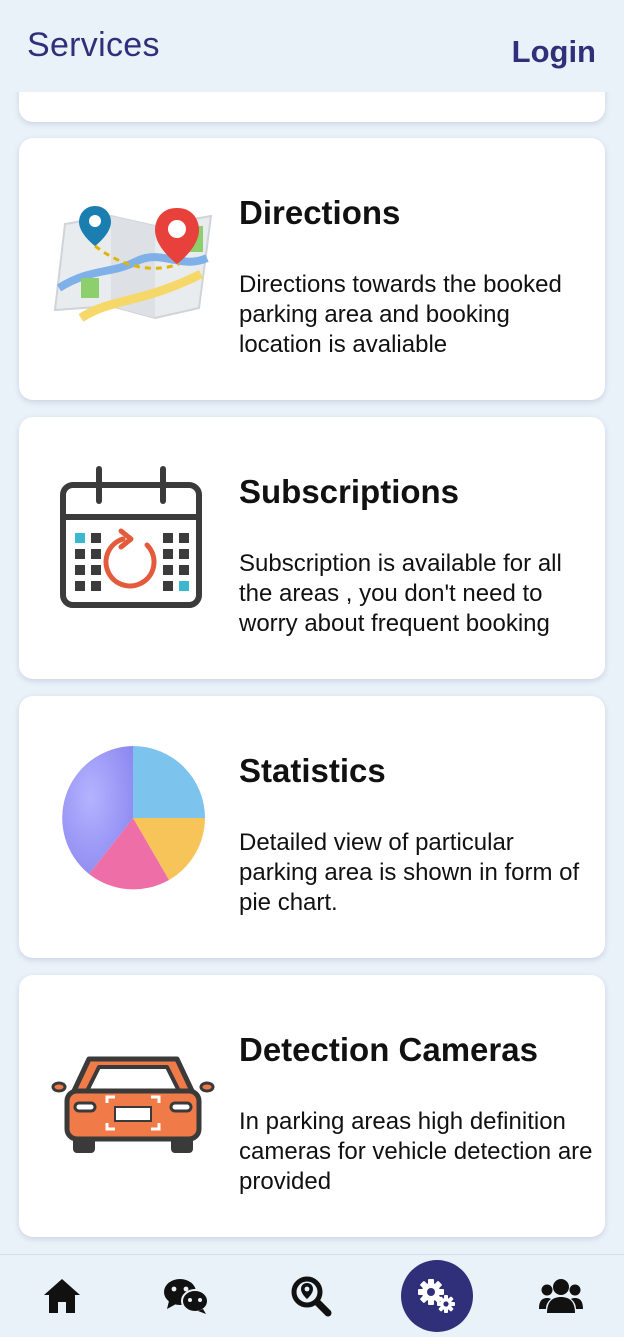 The width and height of the screenshot is (624, 1337). I want to click on search-location-icon, so click(311, 1296).